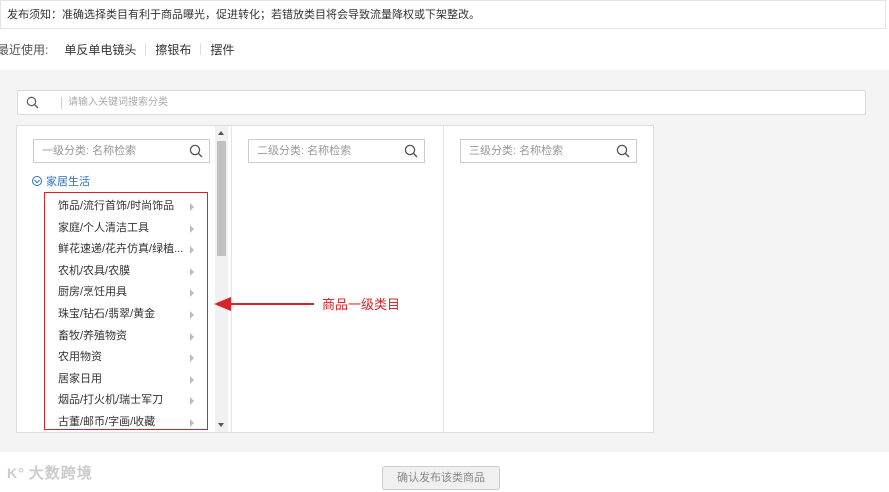  What do you see at coordinates (441, 478) in the screenshot?
I see `confirm-publish-button: 确认发布该类商品` at bounding box center [441, 478].